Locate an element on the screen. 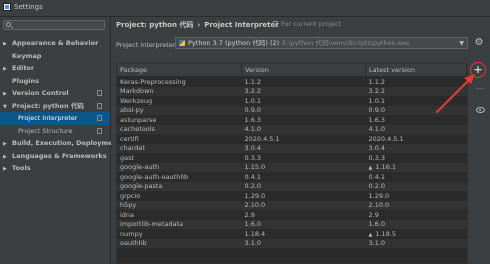 Image resolution: width=490 pixels, height=264 pixels. package-row: gast 0.3.3 0.3.3 is located at coordinates (292, 158).